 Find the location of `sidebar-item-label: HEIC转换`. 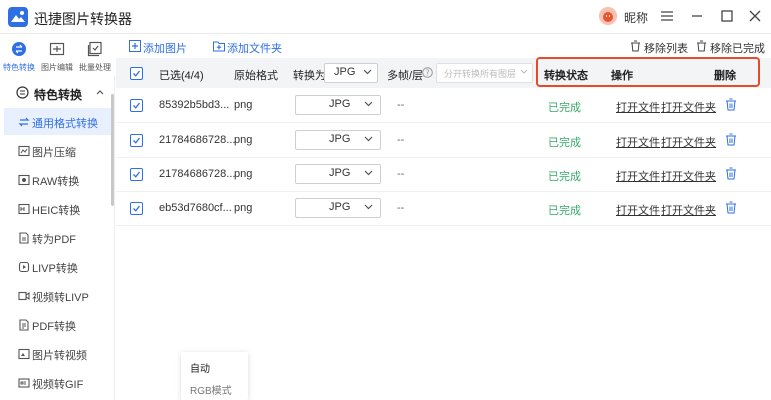

sidebar-item-label: HEIC转换 is located at coordinates (56, 211).